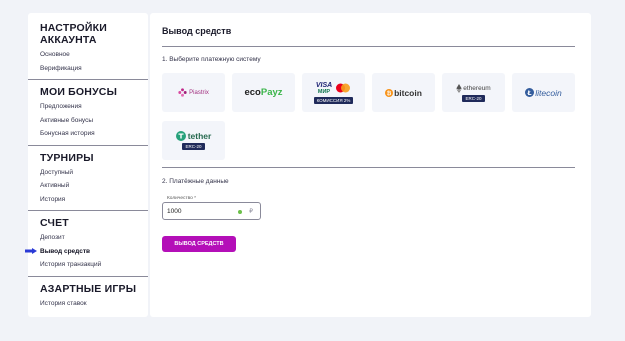  What do you see at coordinates (199, 244) in the screenshot?
I see `withdraw-button: Вывод средств` at bounding box center [199, 244].